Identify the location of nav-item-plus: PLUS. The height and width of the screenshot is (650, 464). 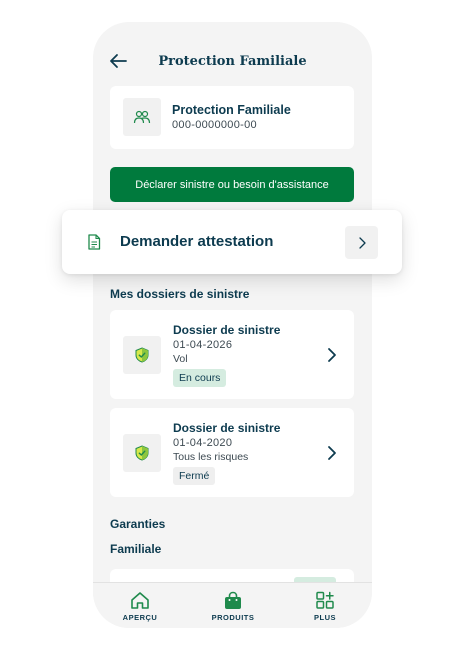
(325, 606).